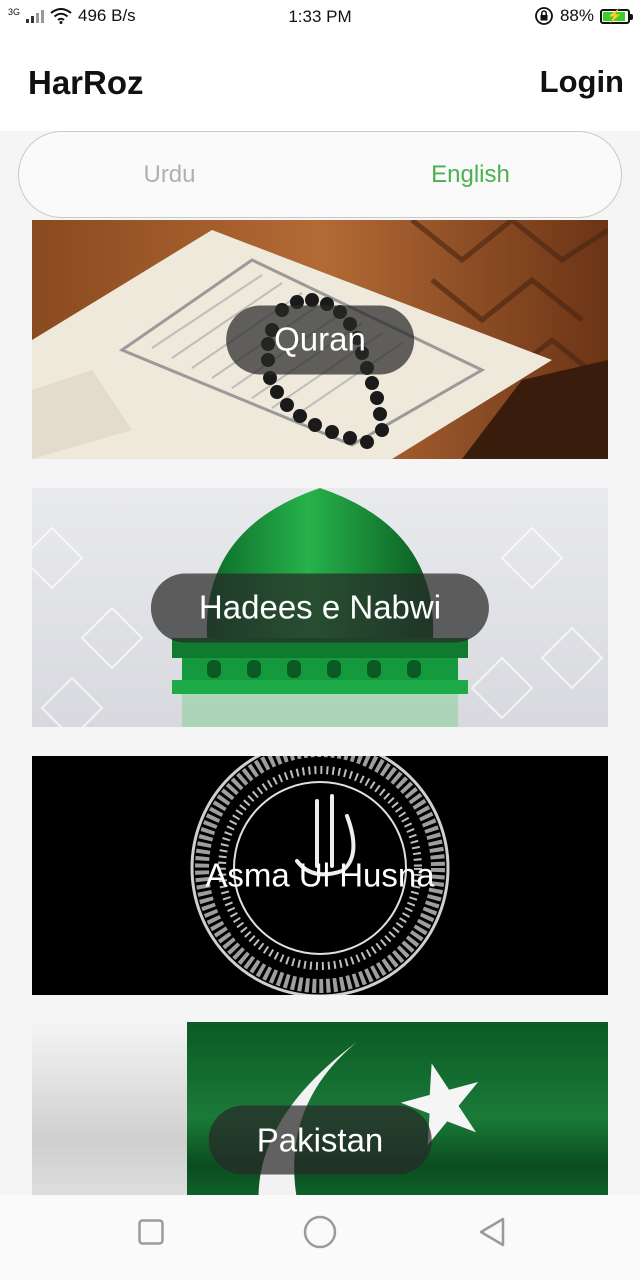 This screenshot has height=1280, width=640. Describe the element at coordinates (492, 1234) in the screenshot. I see `back-triangle-icon` at that location.